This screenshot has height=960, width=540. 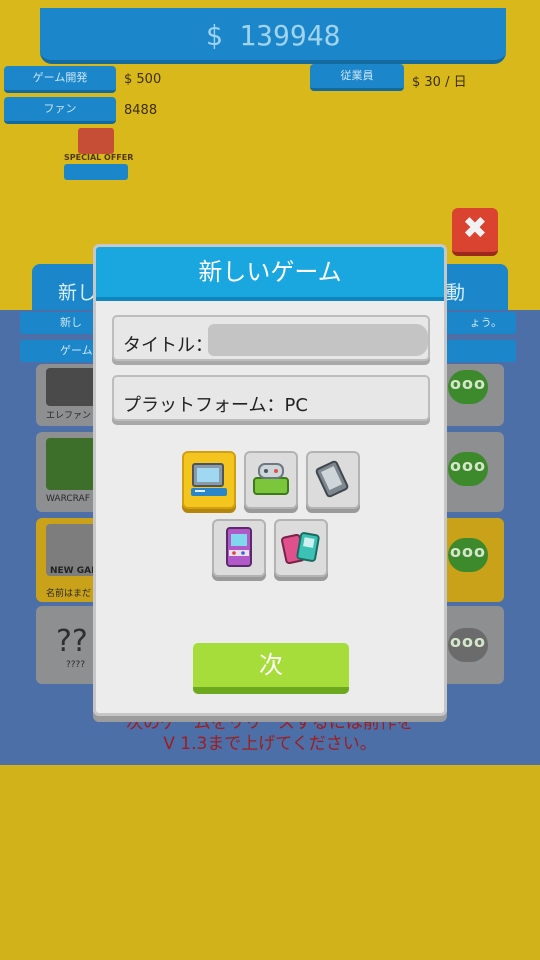 What do you see at coordinates (143, 79) in the screenshot?
I see `develop-cost: $ 500` at bounding box center [143, 79].